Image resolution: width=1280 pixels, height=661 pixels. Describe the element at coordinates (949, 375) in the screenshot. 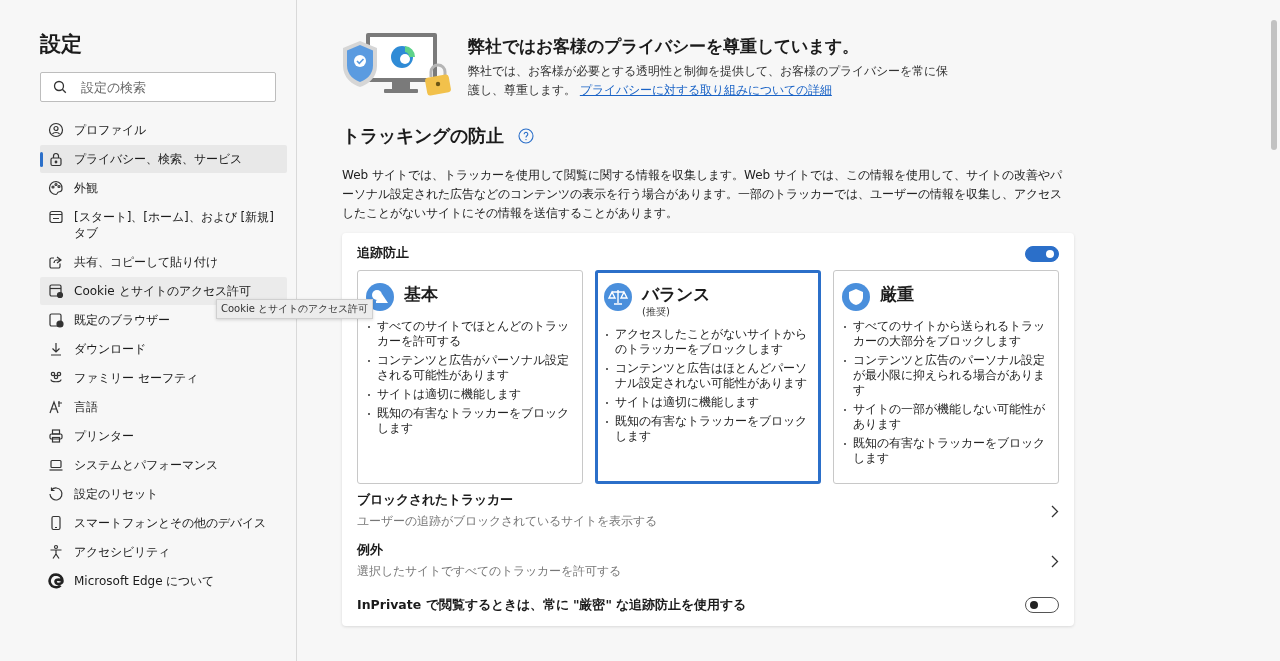

I see `bullet-text: コンテンツと広告のパーソナル設定が最小限に抑えられる場合があります` at that location.